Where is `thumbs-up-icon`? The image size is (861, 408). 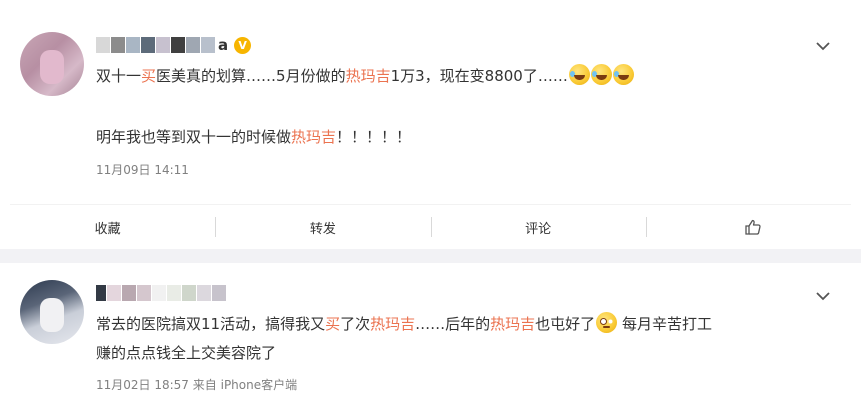
thumbs-up-icon is located at coordinates (753, 227).